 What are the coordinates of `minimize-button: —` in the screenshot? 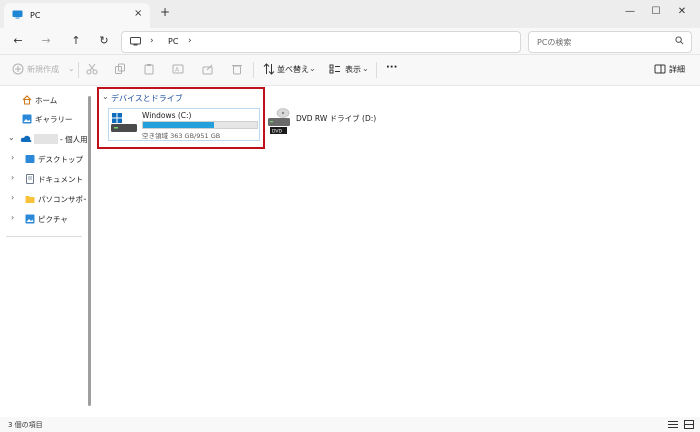 It's located at (630, 12).